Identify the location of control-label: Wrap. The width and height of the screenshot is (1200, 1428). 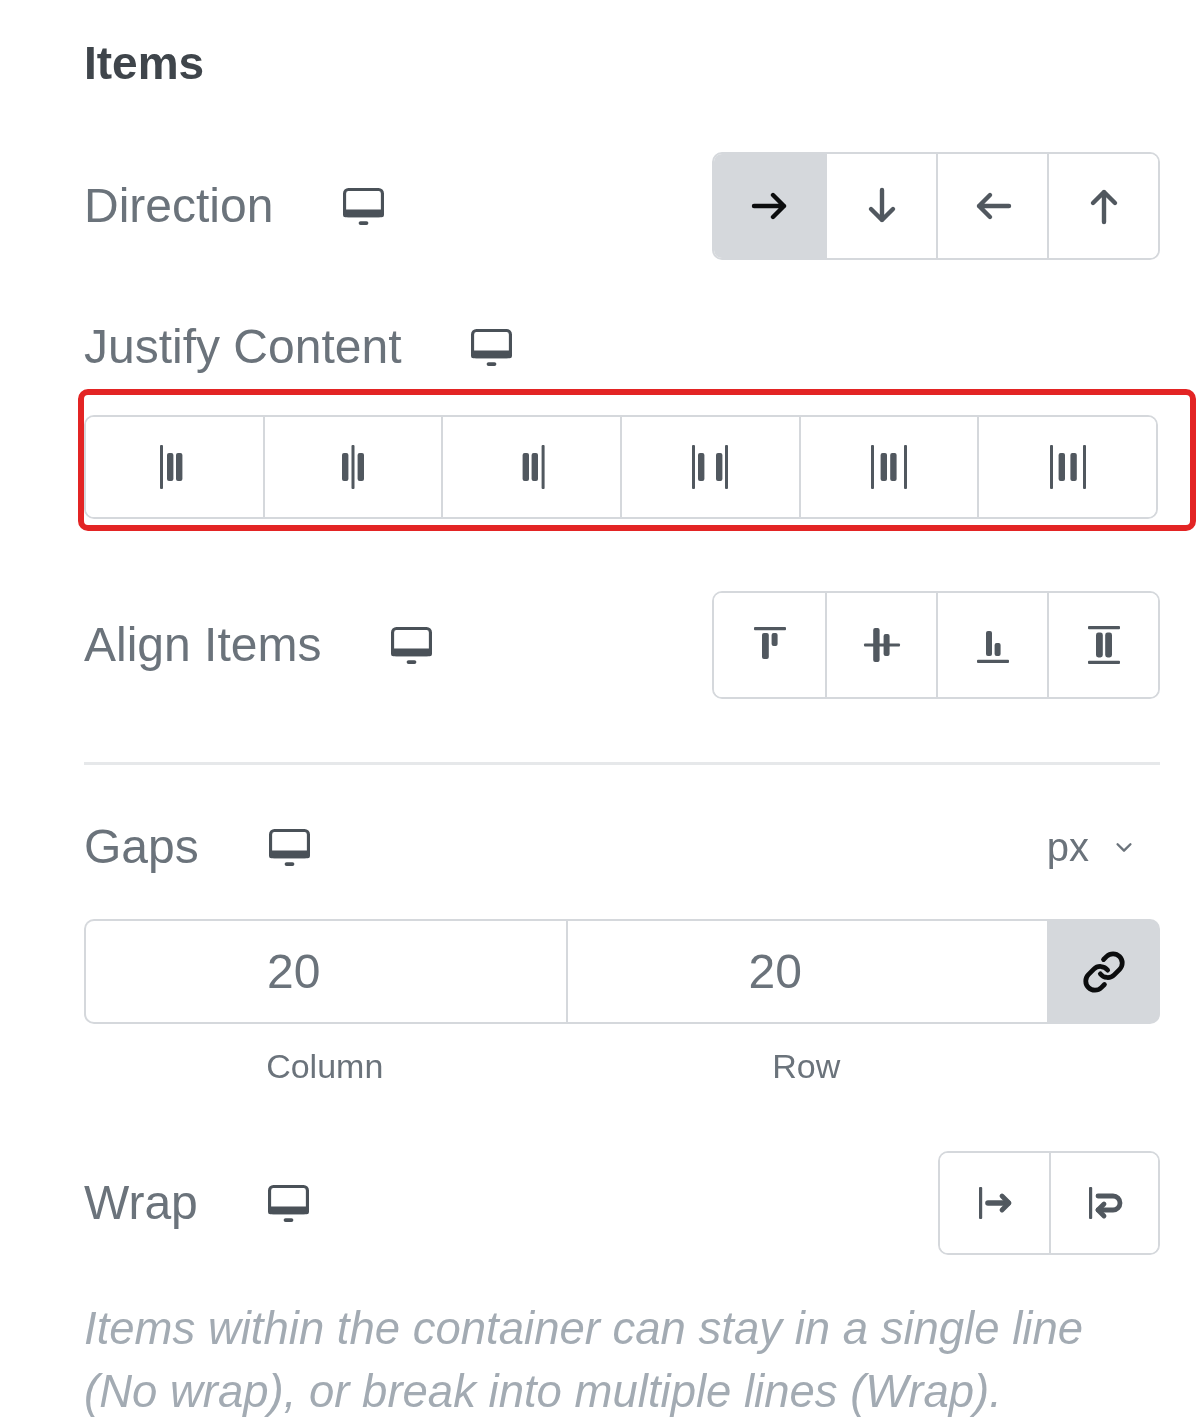
(141, 1203).